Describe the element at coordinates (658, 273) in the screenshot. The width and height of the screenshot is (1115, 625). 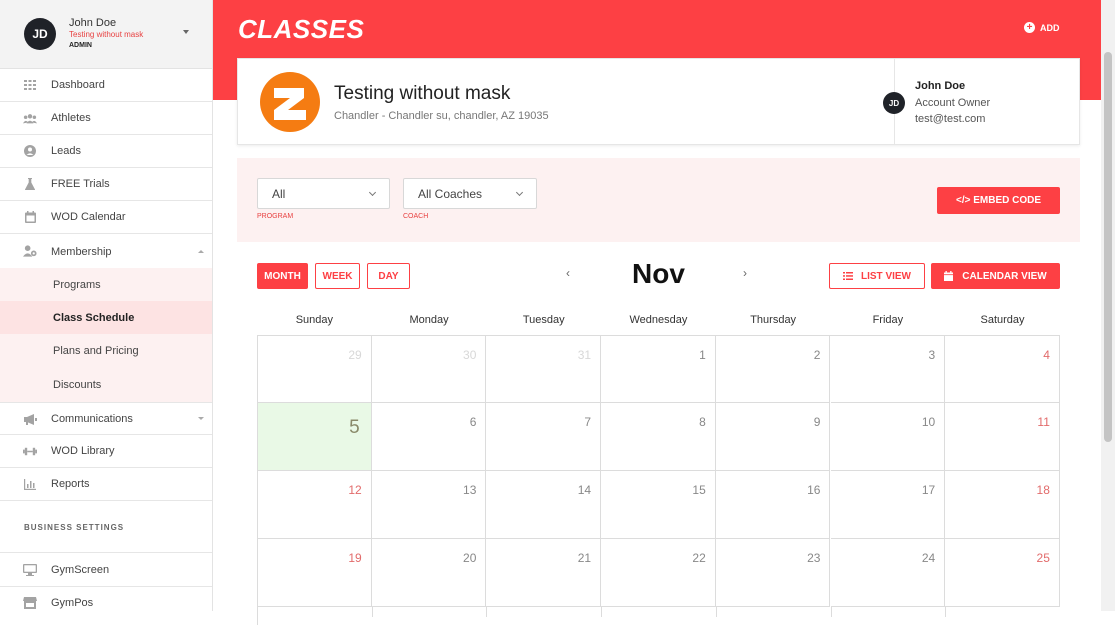
I see `month-title: Nov` at that location.